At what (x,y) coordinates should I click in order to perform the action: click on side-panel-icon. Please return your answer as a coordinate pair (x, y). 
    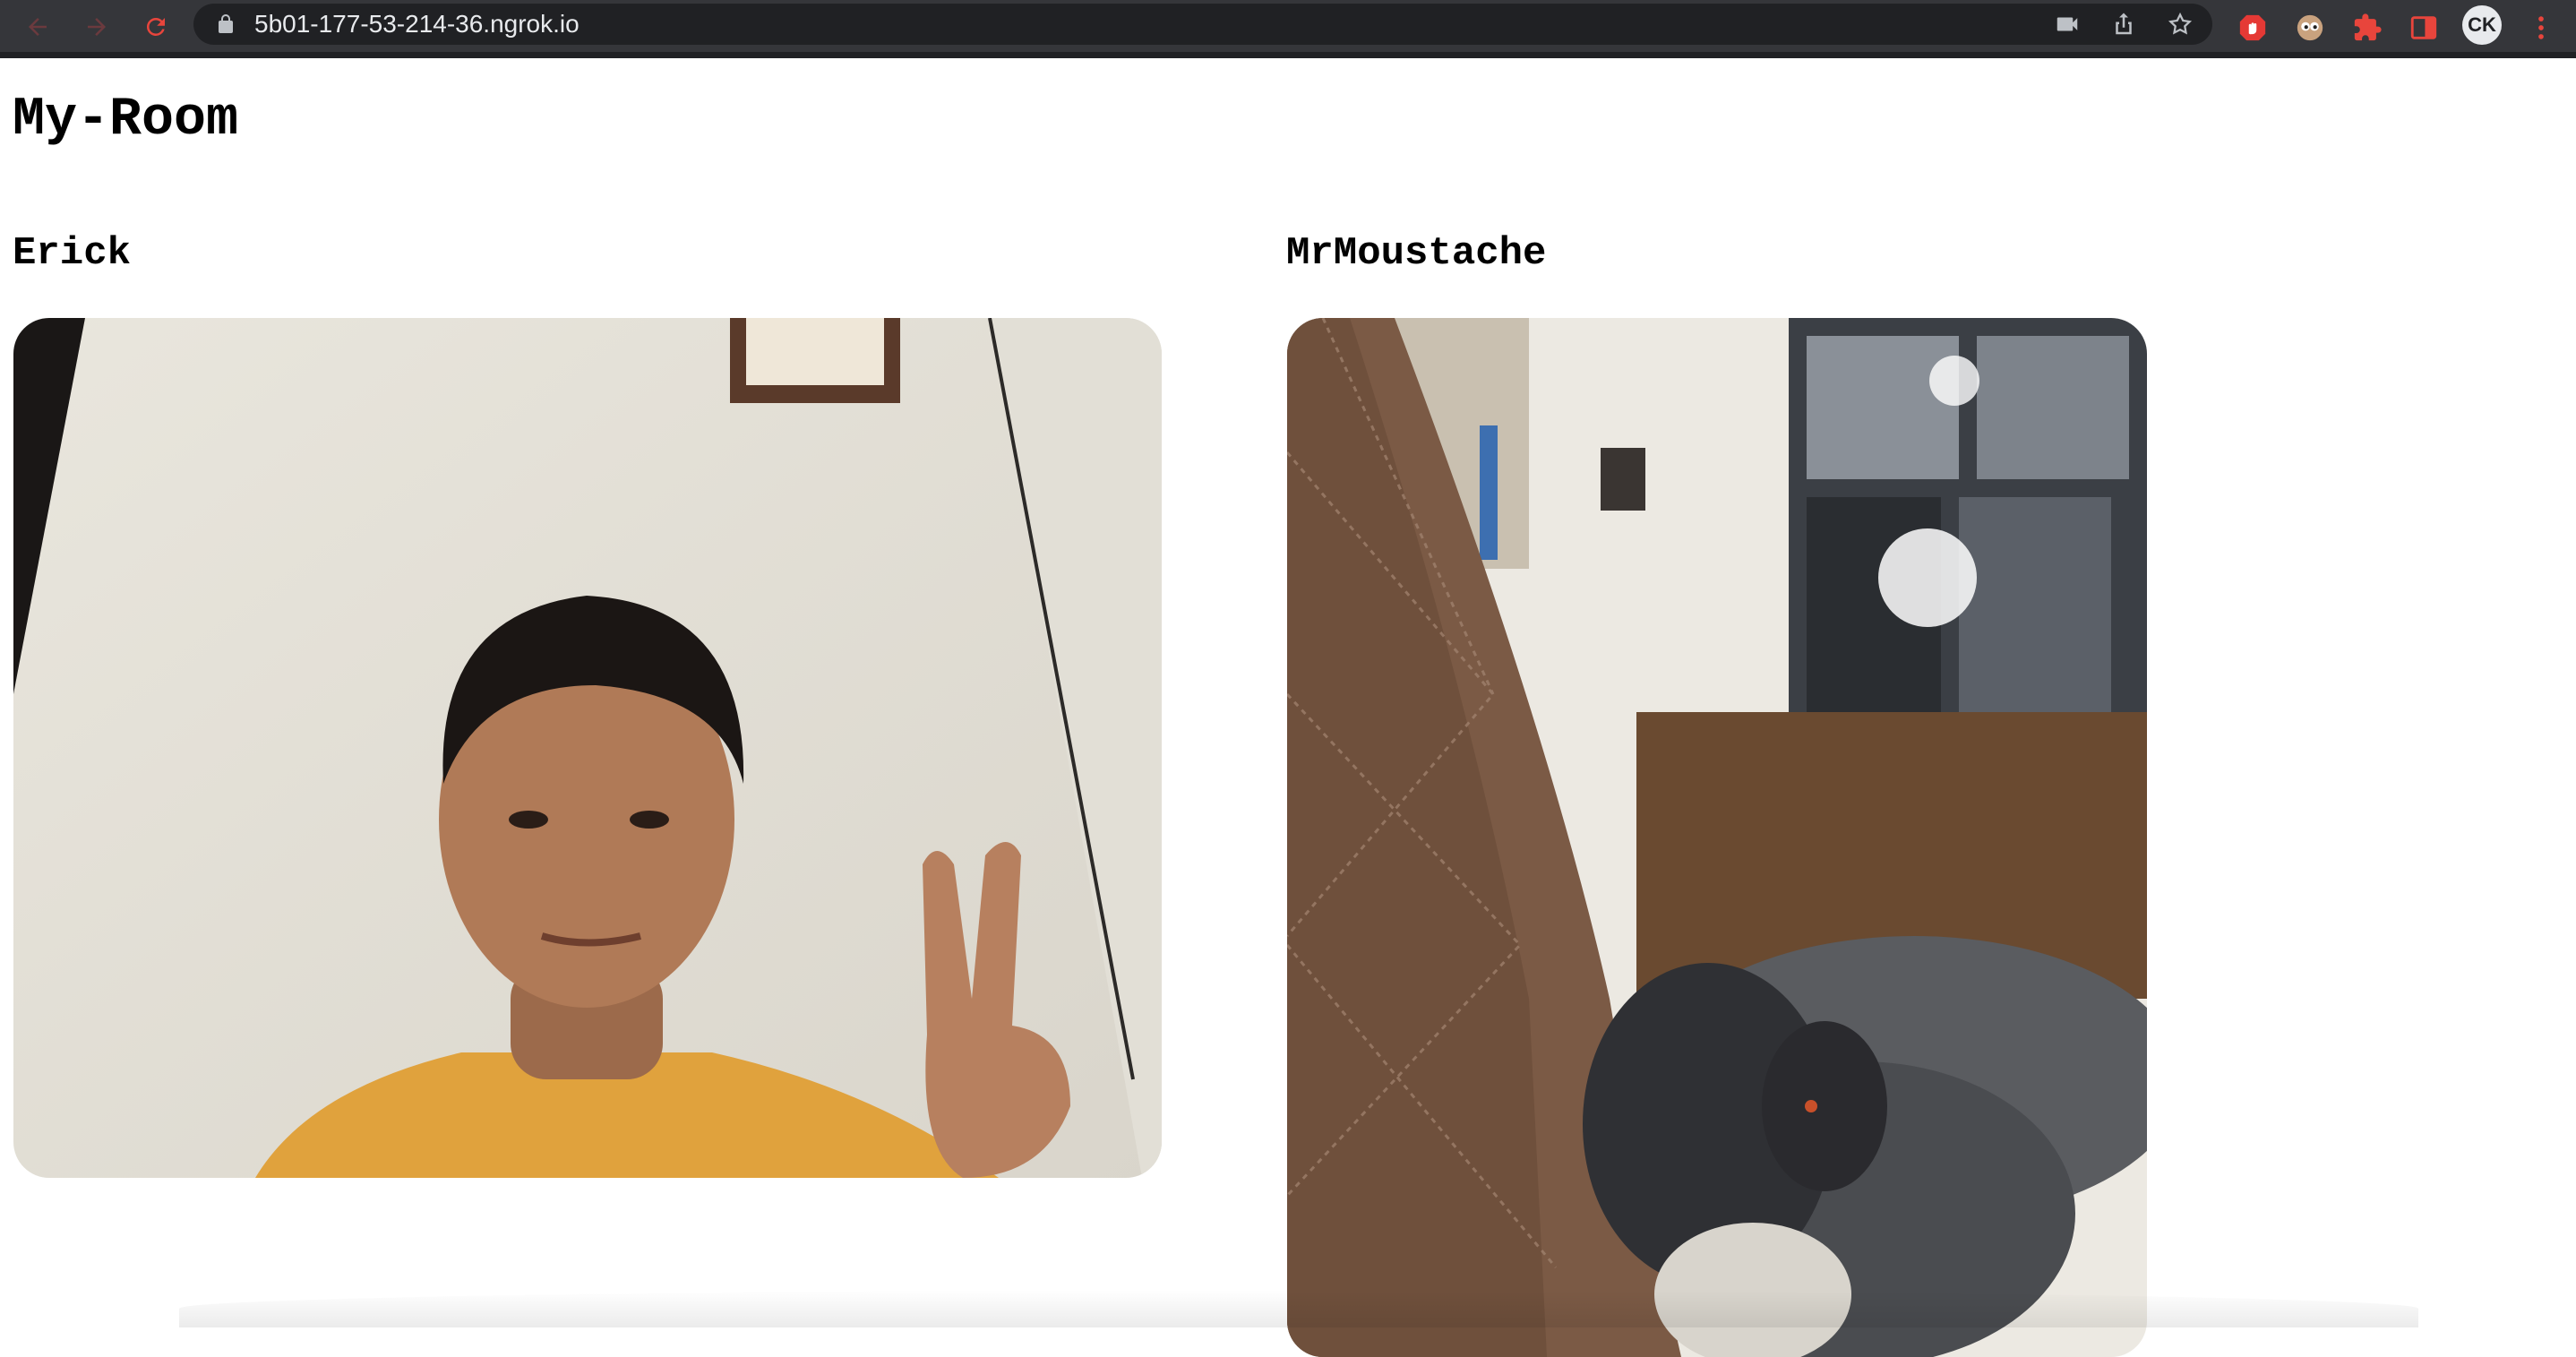
    Looking at the image, I should click on (2423, 27).